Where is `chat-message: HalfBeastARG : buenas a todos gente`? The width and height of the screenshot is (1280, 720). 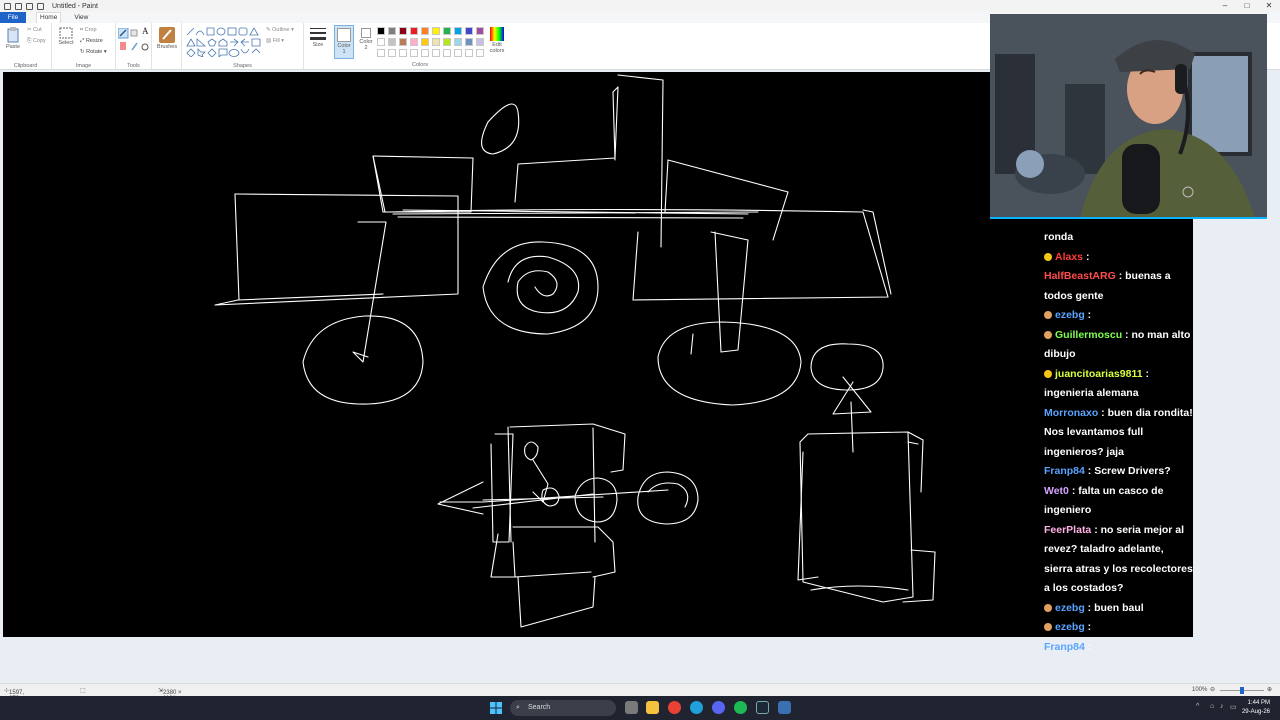
chat-message: HalfBeastARG : buenas a todos gente is located at coordinates (1119, 286).